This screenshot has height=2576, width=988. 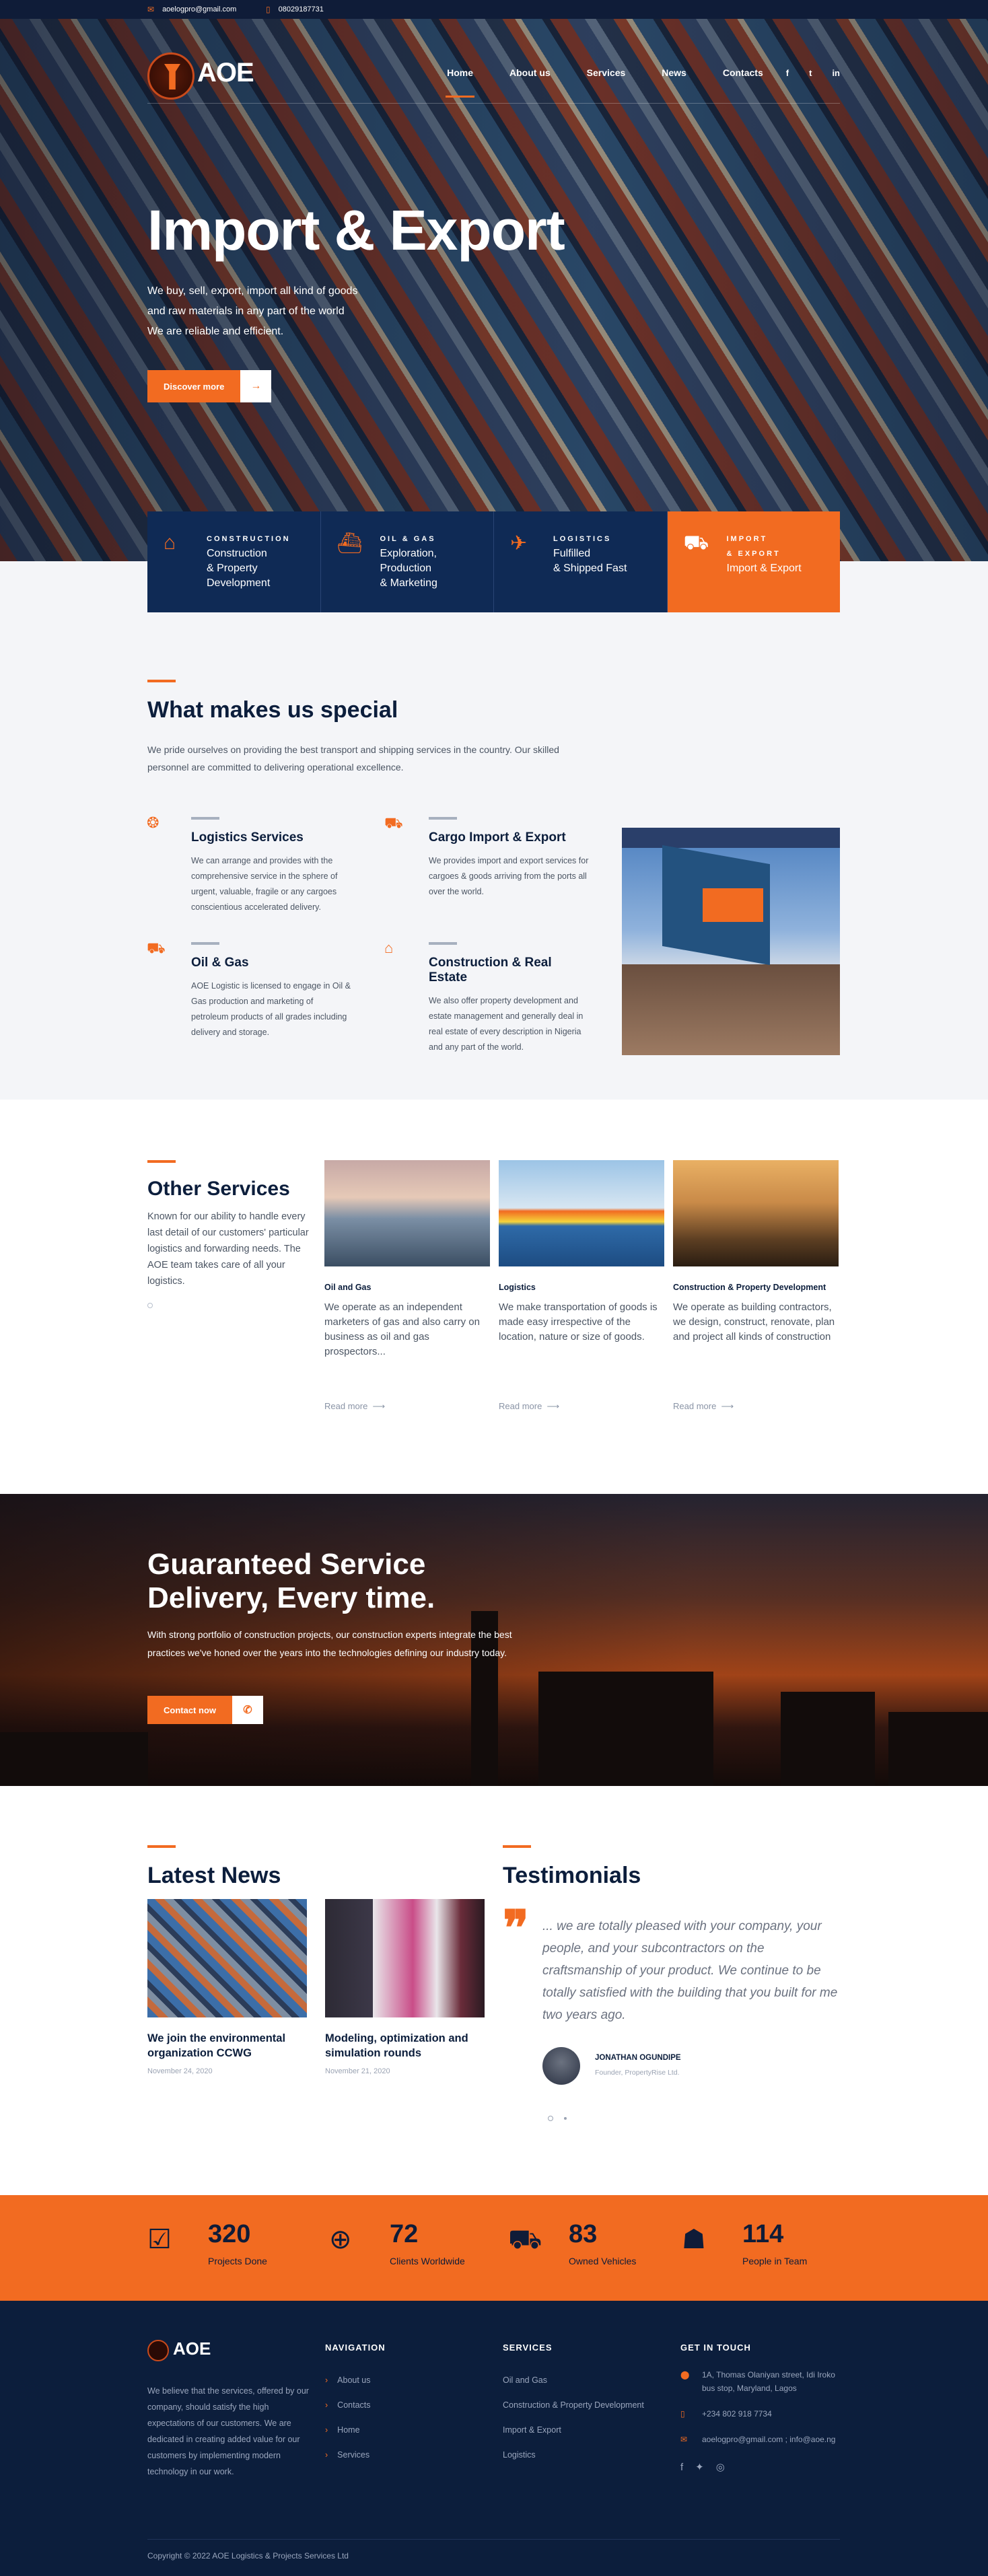 I want to click on contact-now-button: Contact now ✆, so click(x=205, y=1710).